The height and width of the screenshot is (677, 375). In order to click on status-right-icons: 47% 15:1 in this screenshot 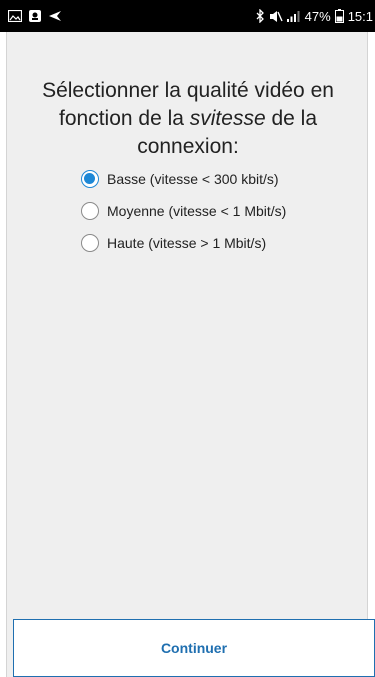, I will do `click(314, 16)`.